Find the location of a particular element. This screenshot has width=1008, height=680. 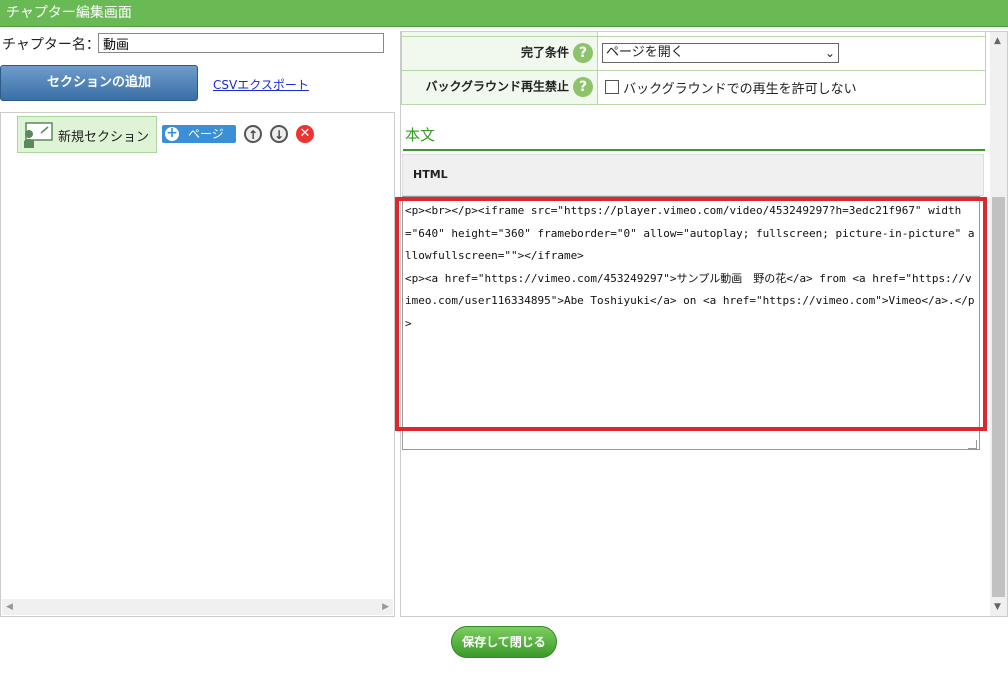

add-page-label: ページ is located at coordinates (206, 134).